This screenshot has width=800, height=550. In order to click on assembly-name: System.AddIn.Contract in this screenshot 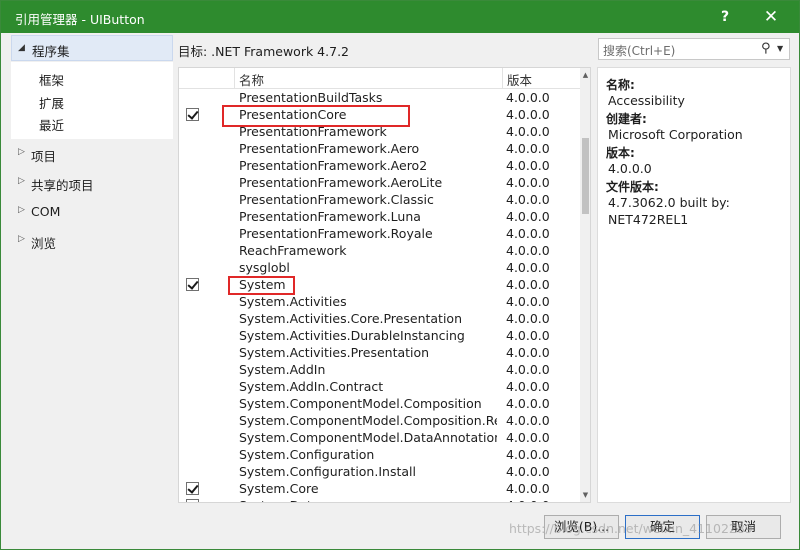, I will do `click(311, 386)`.